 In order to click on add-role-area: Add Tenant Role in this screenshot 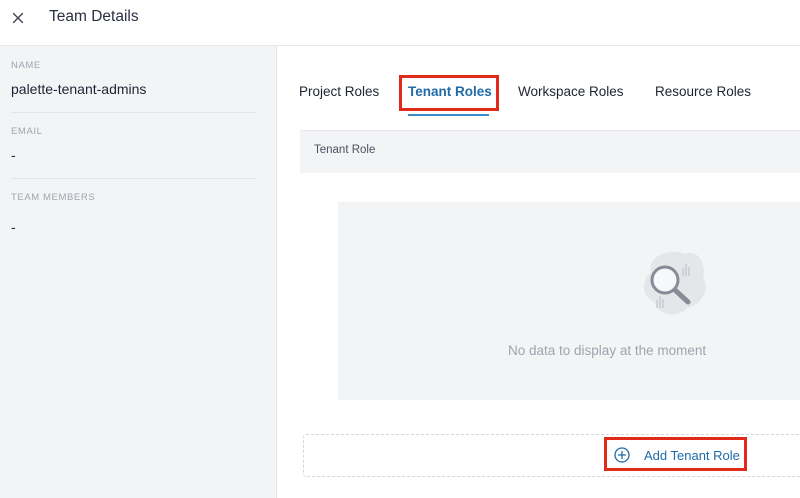, I will do `click(551, 455)`.